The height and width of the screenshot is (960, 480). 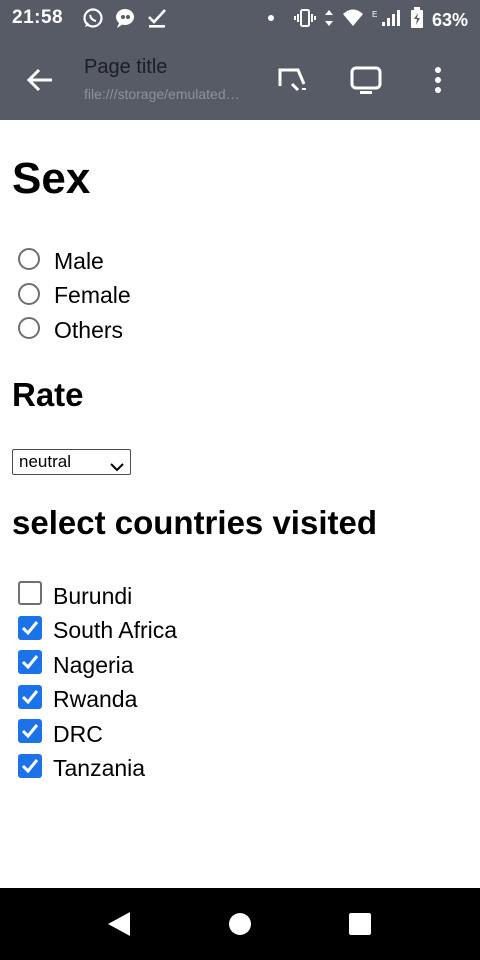 I want to click on checkbox-option-south-africa: South Africa, so click(x=97, y=631).